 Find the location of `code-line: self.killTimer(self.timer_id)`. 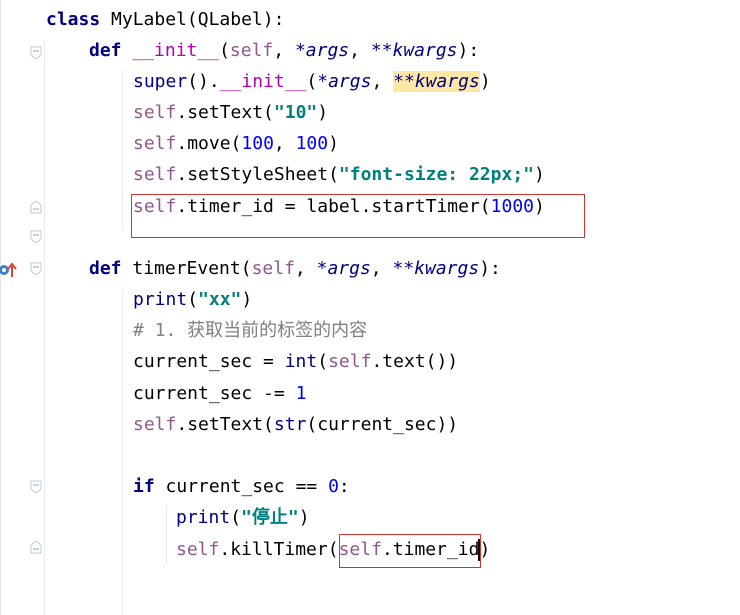

code-line: self.killTimer(self.timer_id) is located at coordinates (245, 550).